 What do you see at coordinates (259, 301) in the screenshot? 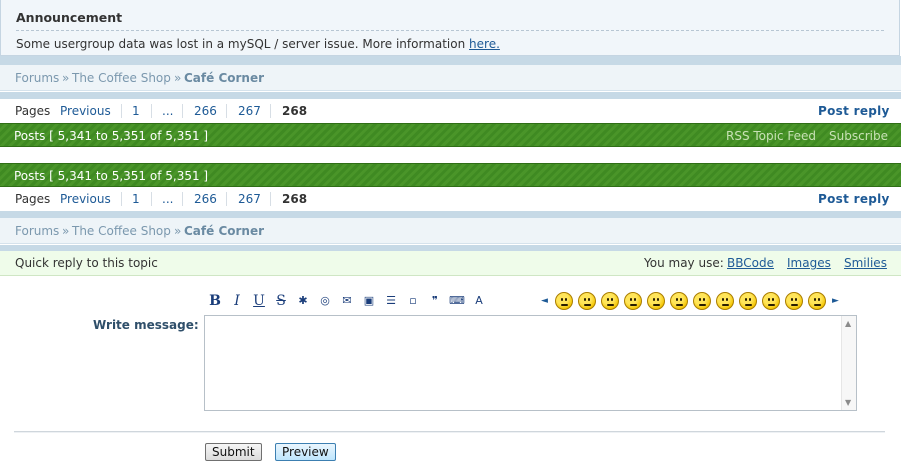
I see `underline-button: U` at bounding box center [259, 301].